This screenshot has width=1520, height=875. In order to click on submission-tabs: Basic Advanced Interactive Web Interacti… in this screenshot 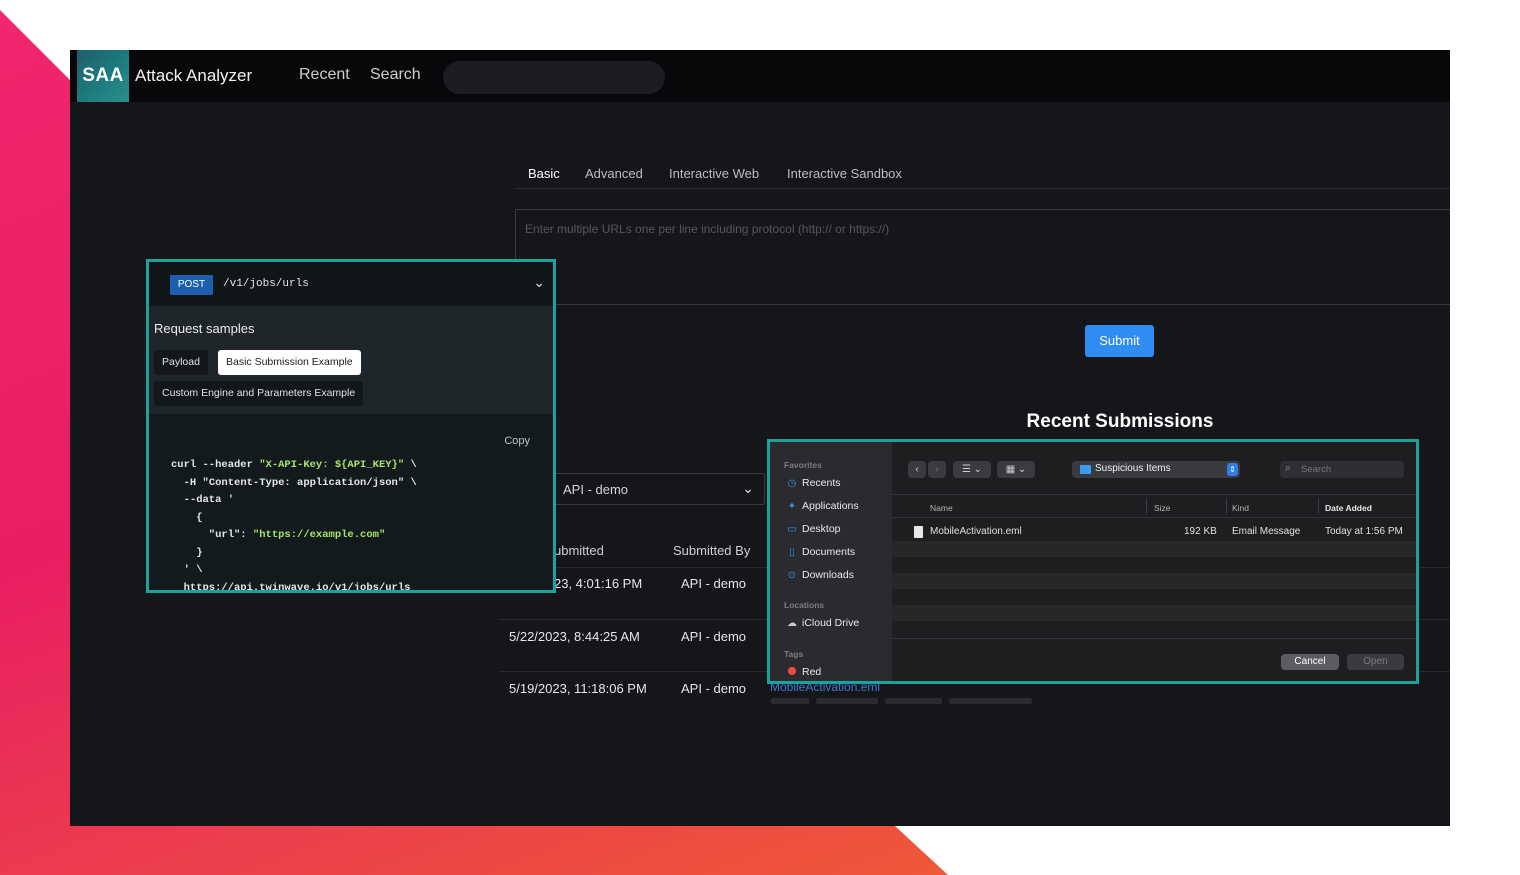, I will do `click(982, 175)`.